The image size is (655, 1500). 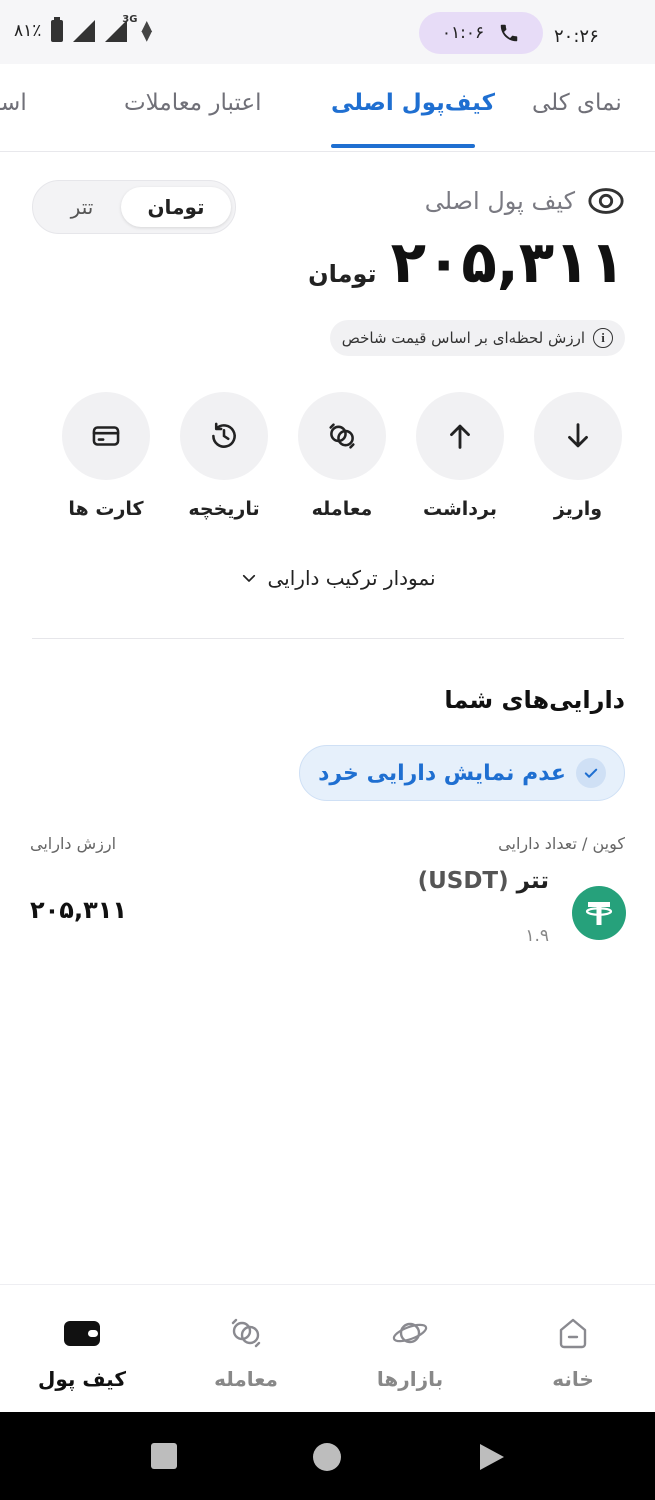 What do you see at coordinates (499, 201) in the screenshot?
I see `wallet-title: کیف پول اصلی` at bounding box center [499, 201].